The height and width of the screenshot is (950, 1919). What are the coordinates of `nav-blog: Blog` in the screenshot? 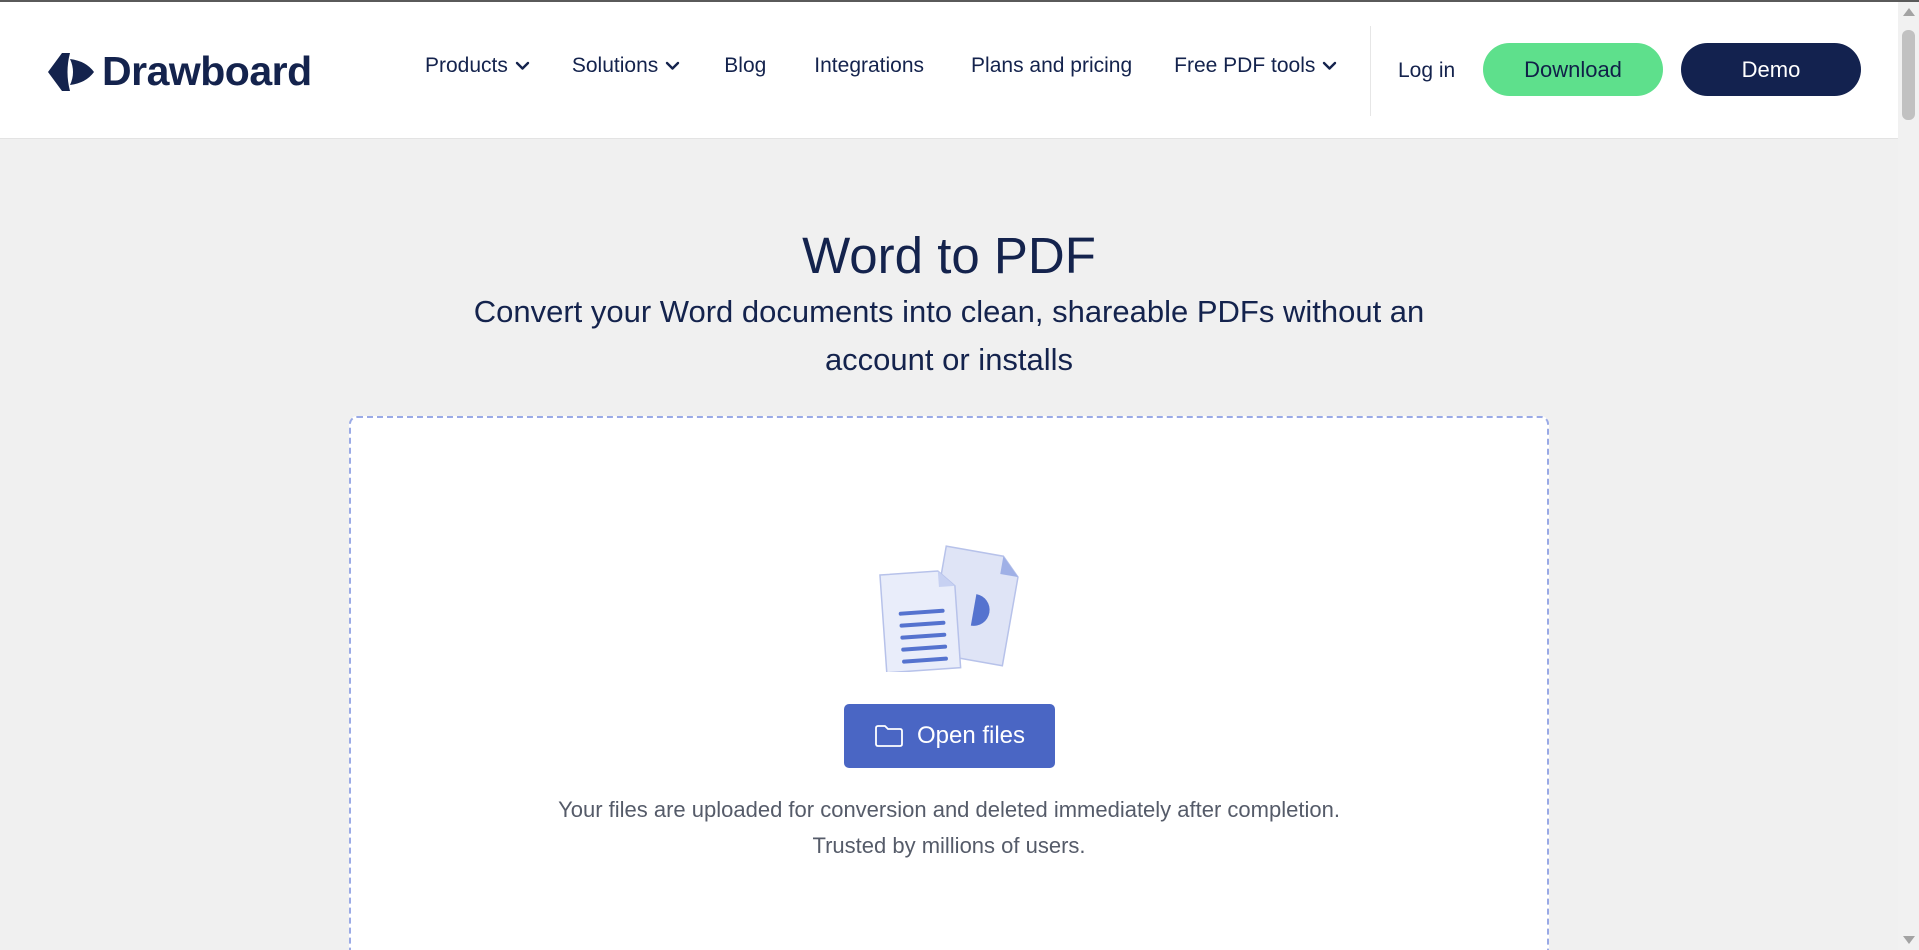 It's located at (745, 66).